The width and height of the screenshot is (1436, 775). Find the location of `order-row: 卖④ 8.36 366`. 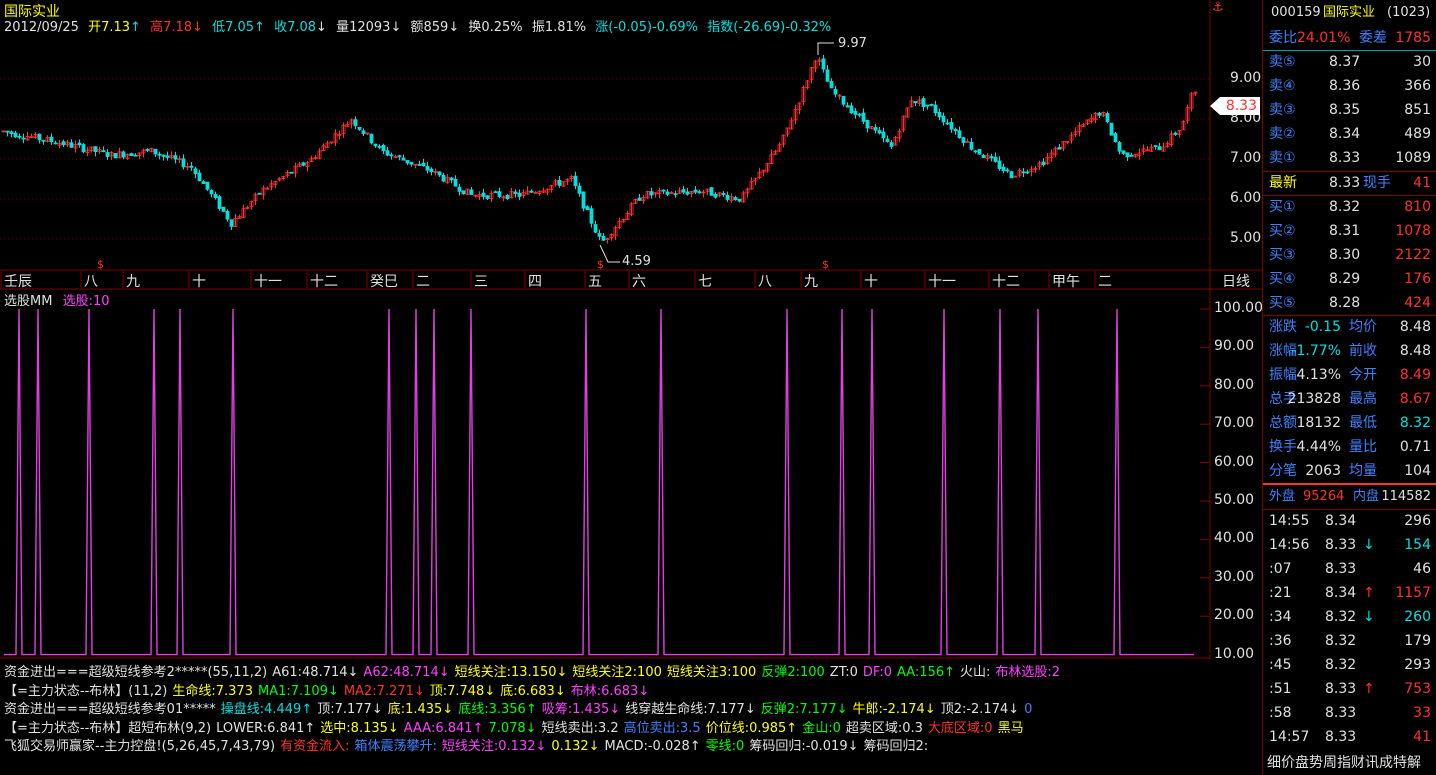

order-row: 卖④ 8.36 366 is located at coordinates (1349, 86).